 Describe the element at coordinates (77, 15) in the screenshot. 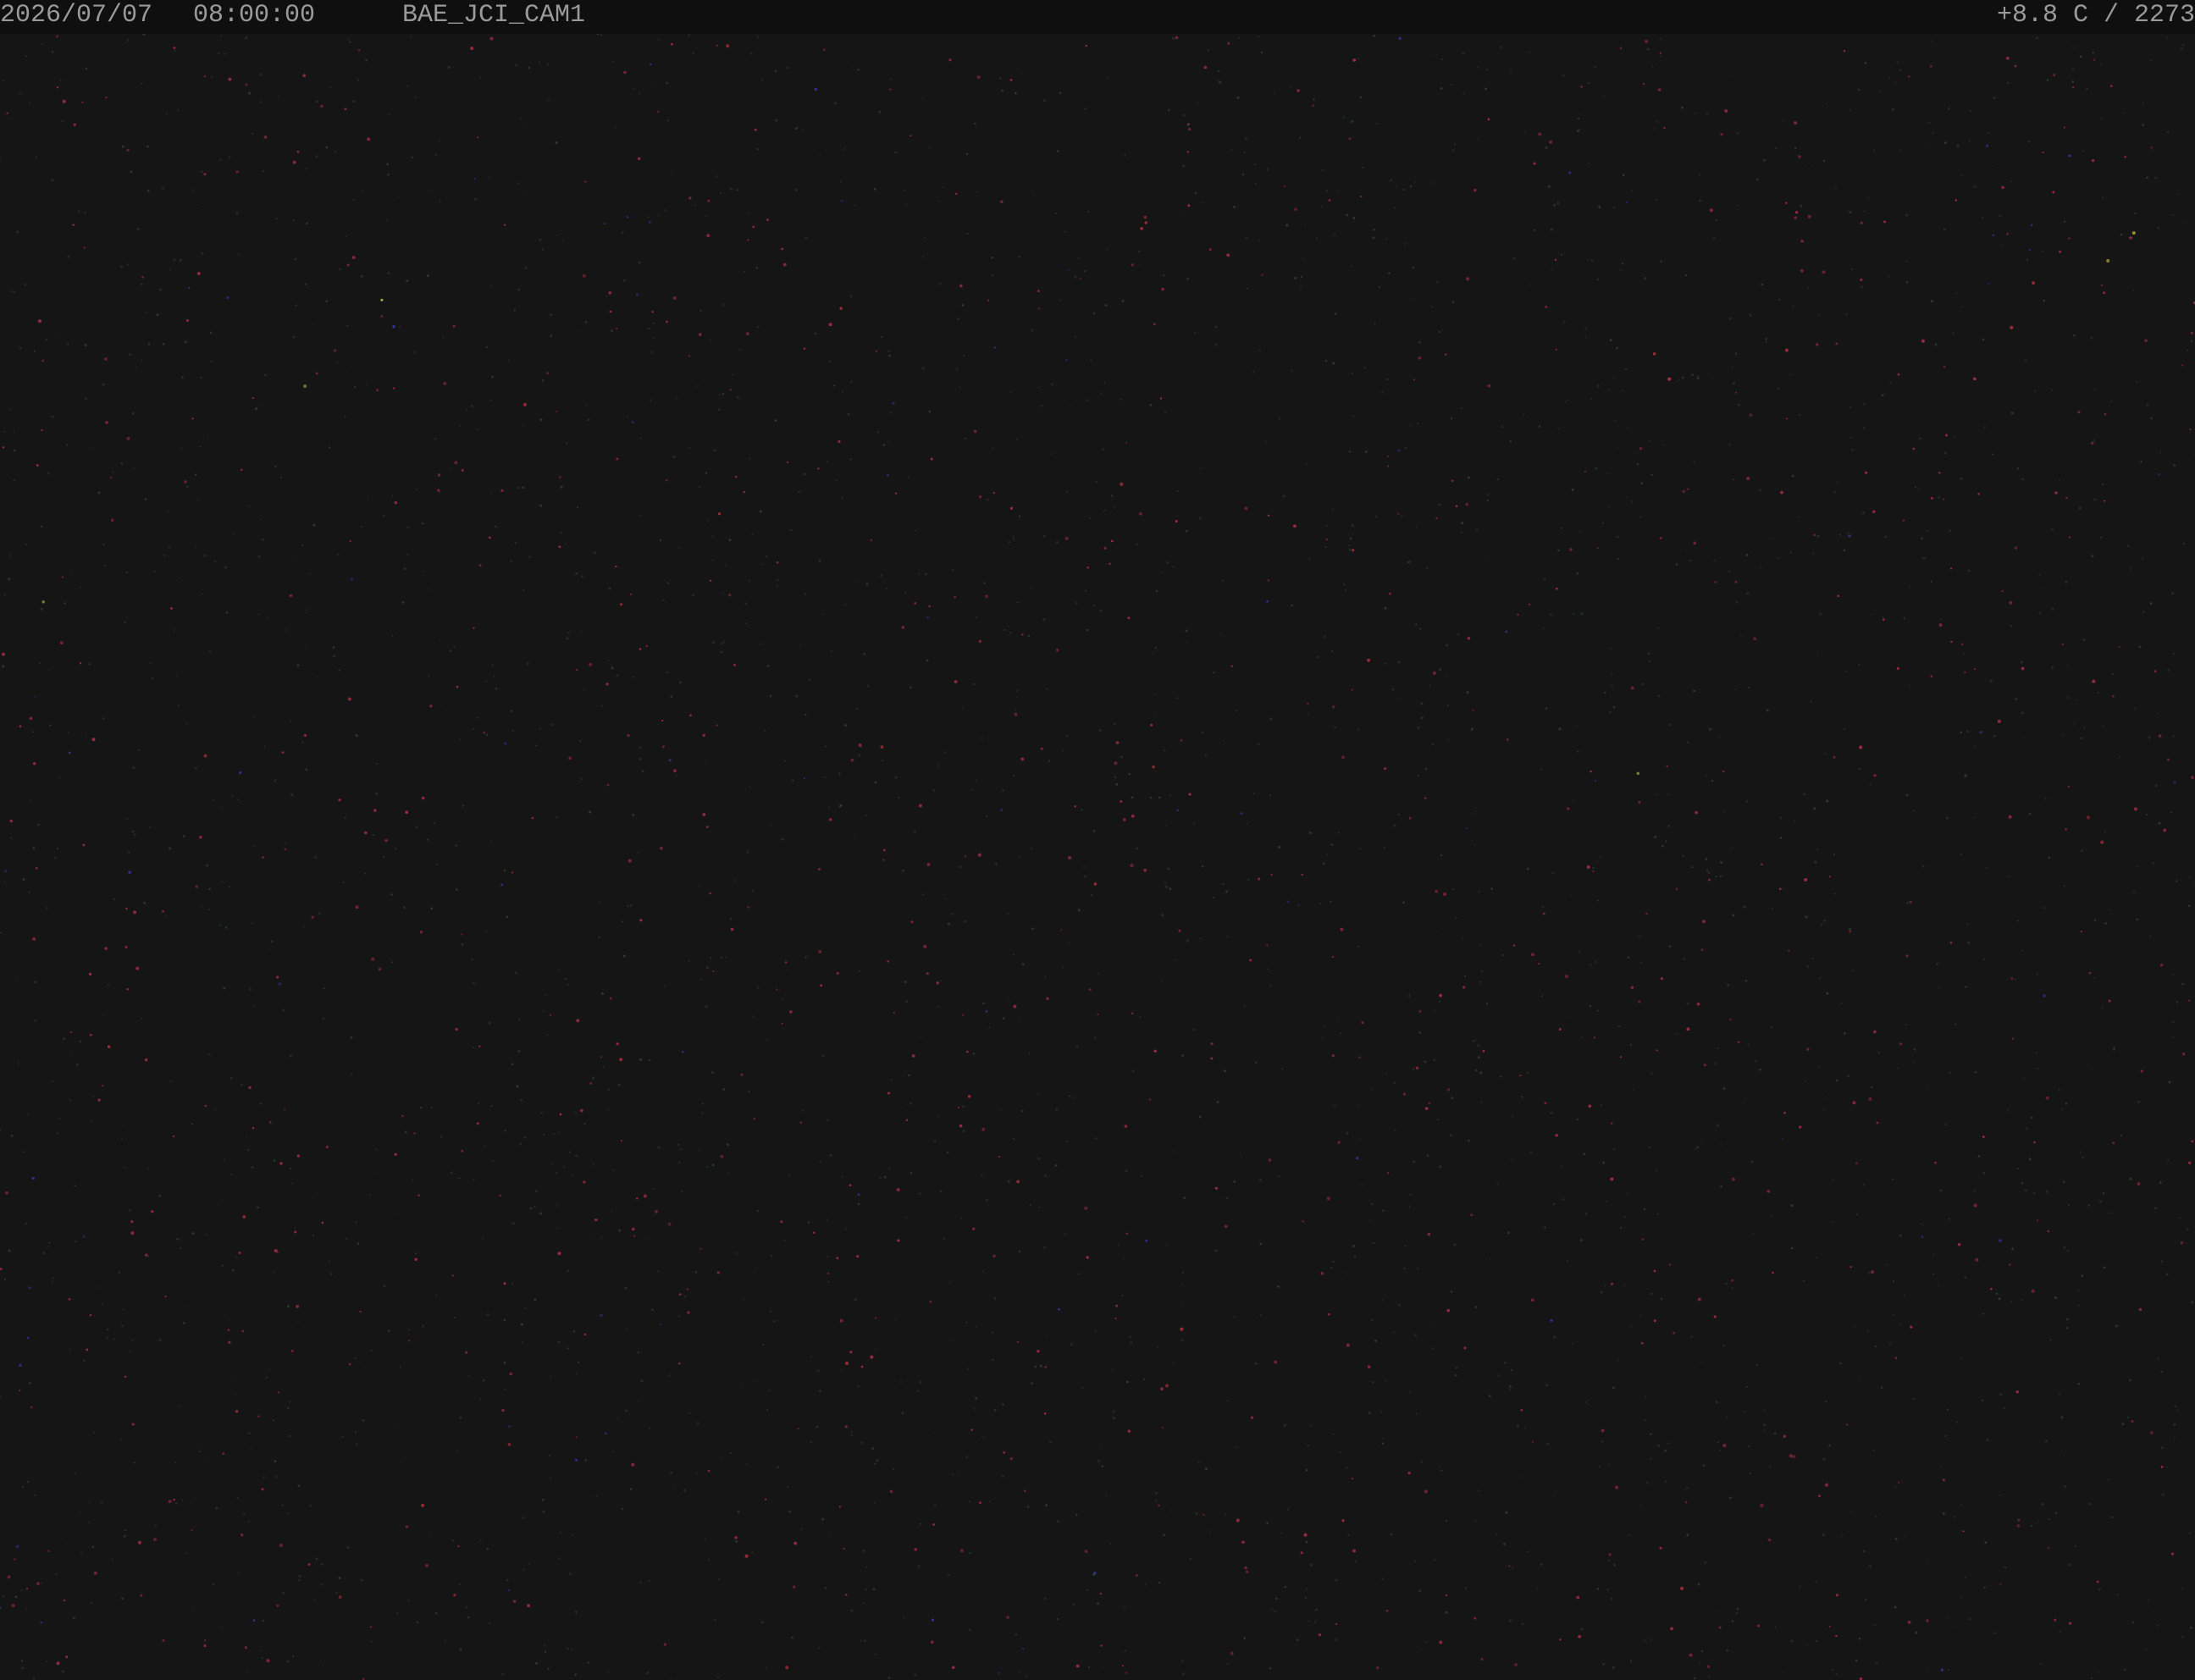

I see `osd-date: 2026/07/07` at that location.